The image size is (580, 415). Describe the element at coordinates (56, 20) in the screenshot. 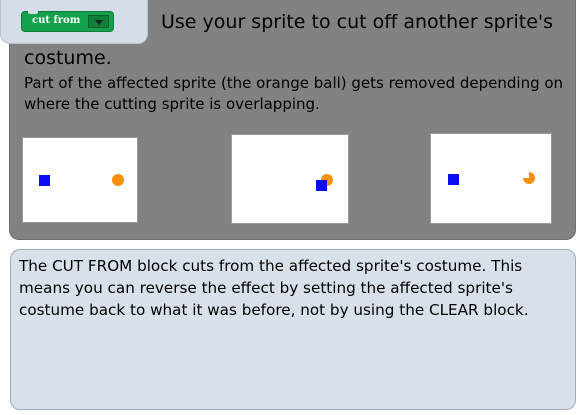

I see `cut-from-block-label: cut from` at that location.